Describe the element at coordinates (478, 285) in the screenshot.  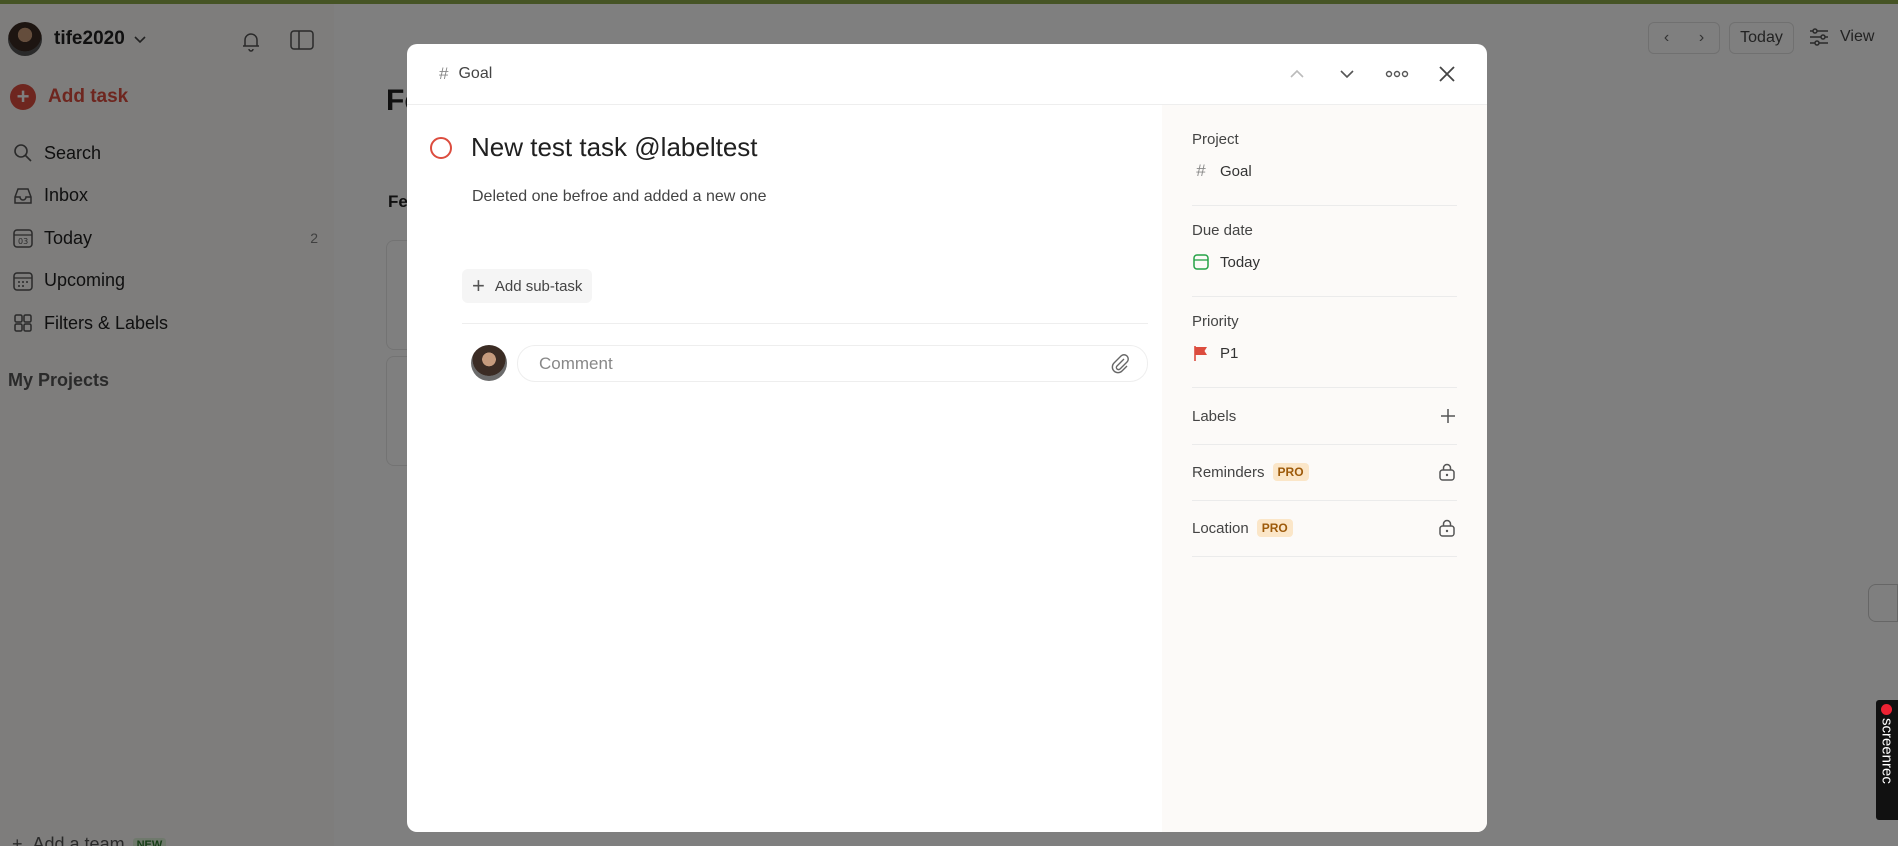
I see `plus-icon: +` at that location.